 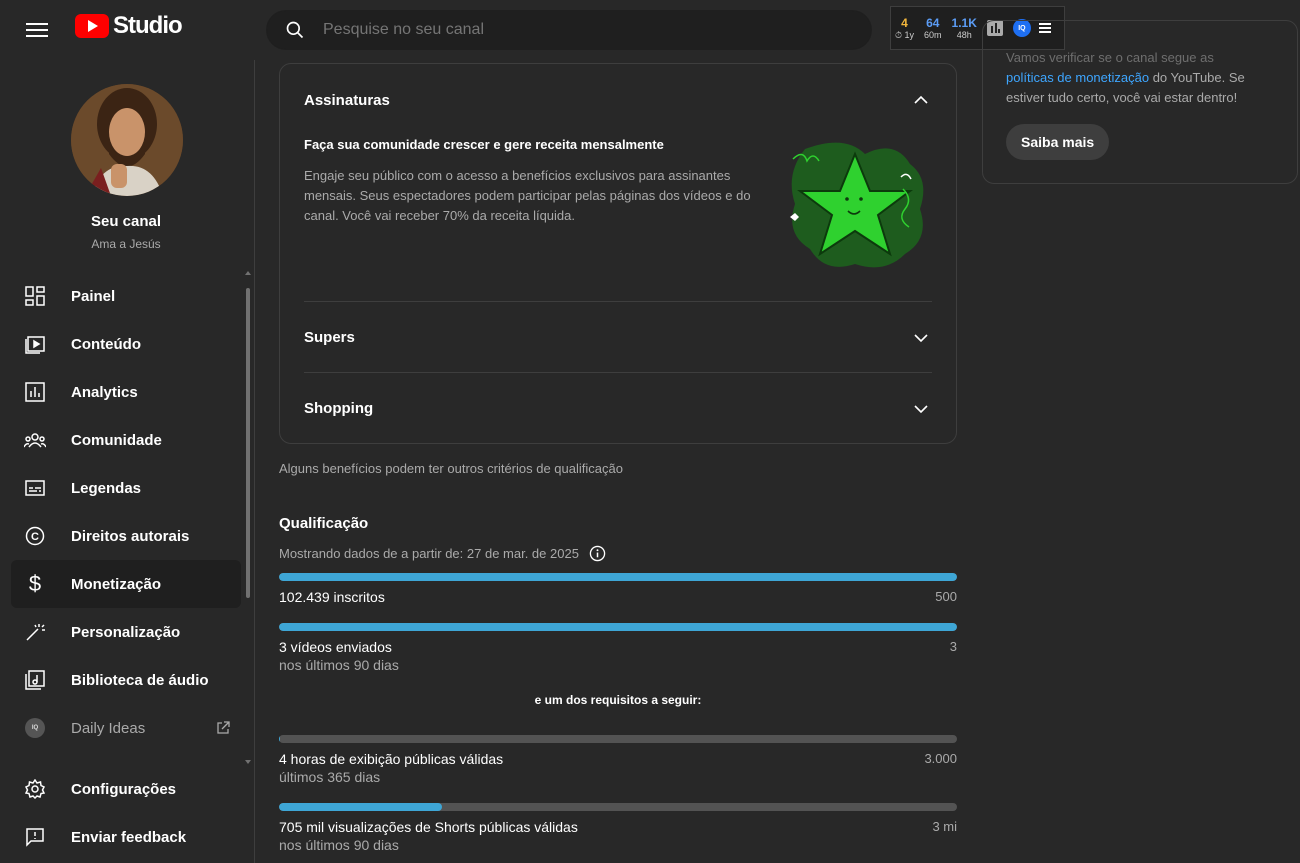 I want to click on sidebar-item-conteudo: Conteúdo, so click(x=126, y=344).